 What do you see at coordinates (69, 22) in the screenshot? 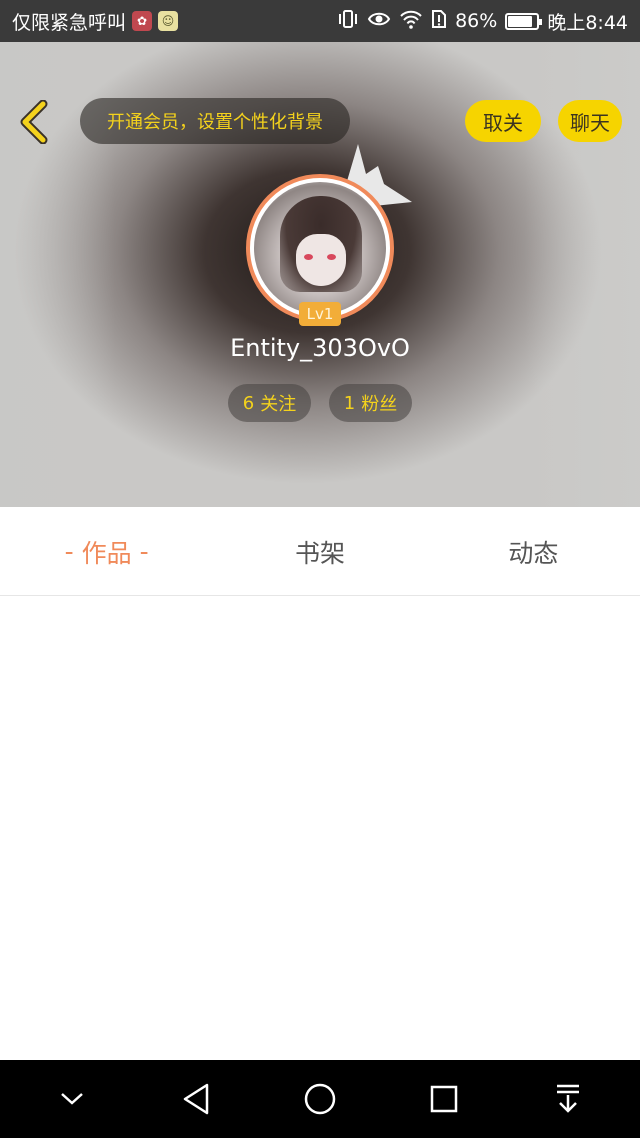
I see `carrier-text: 仅限紧急呼叫` at bounding box center [69, 22].